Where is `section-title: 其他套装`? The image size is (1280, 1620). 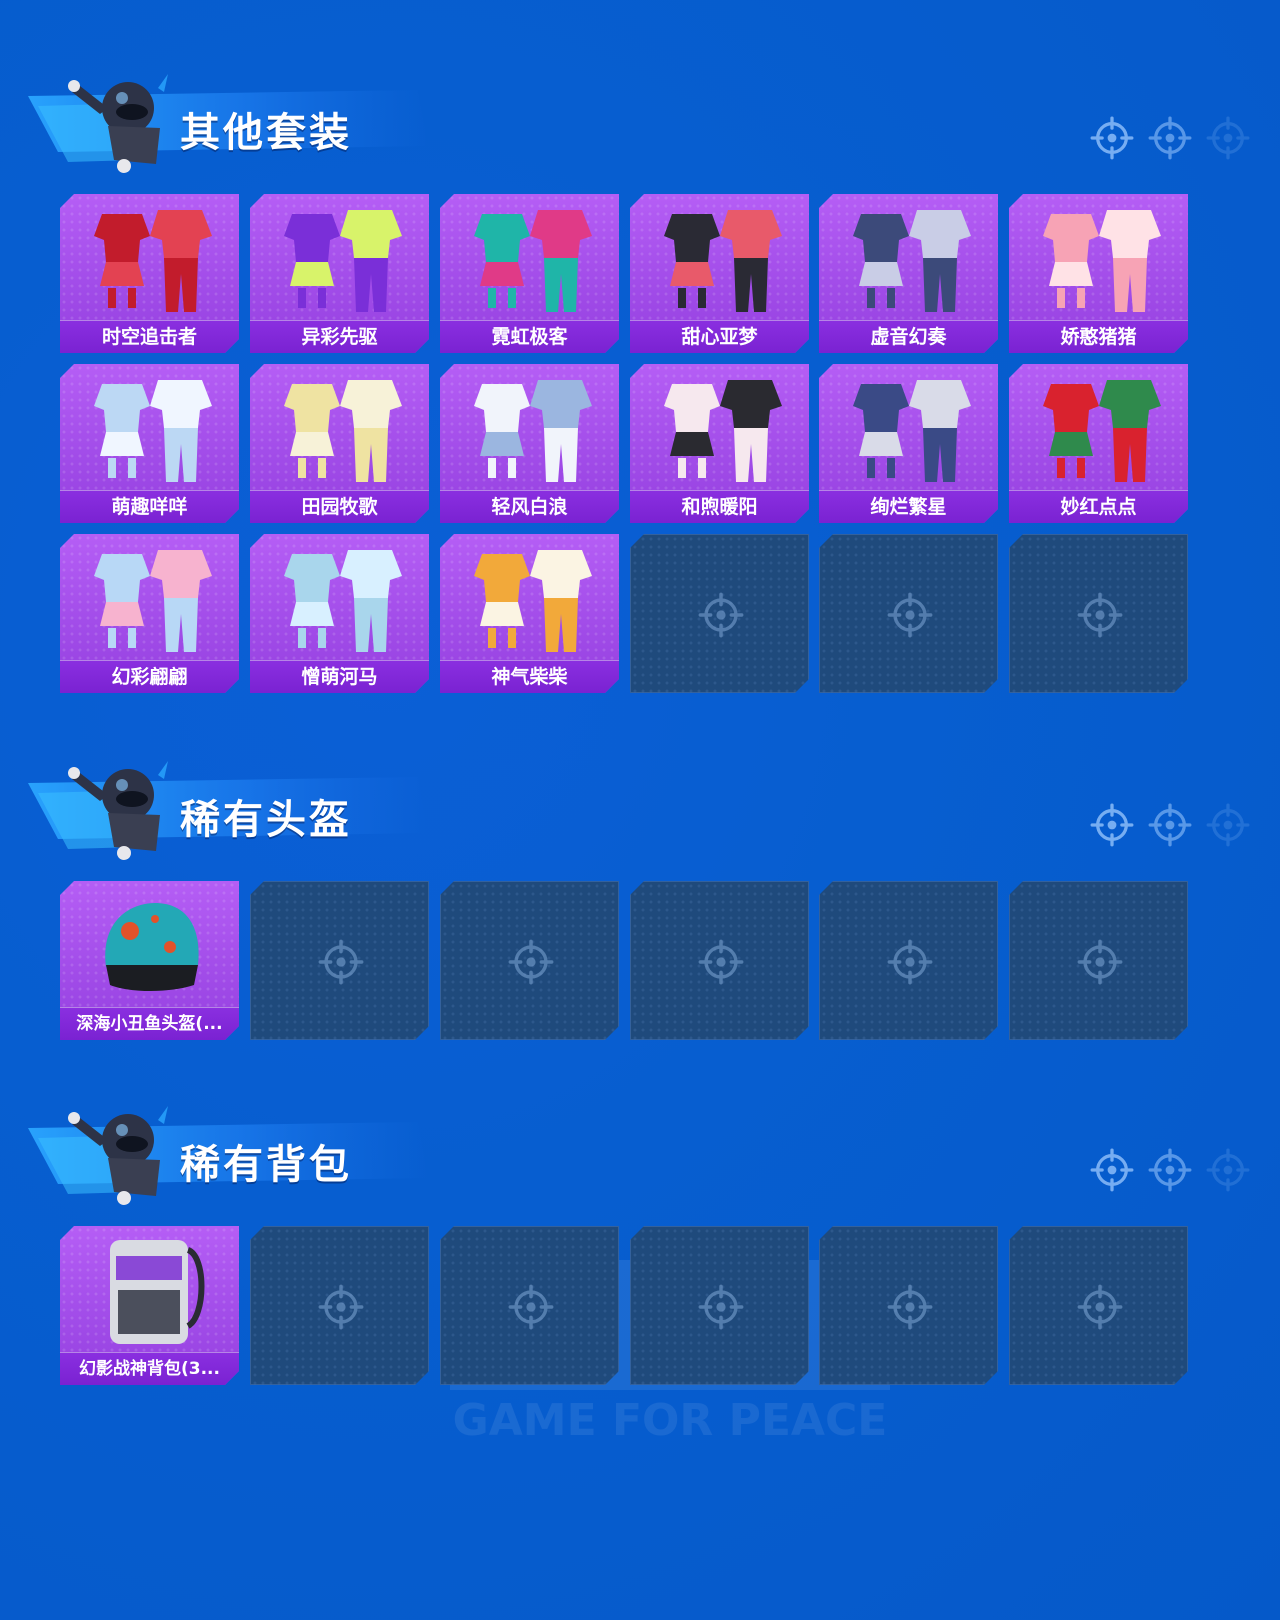 section-title: 其他套装 is located at coordinates (266, 133).